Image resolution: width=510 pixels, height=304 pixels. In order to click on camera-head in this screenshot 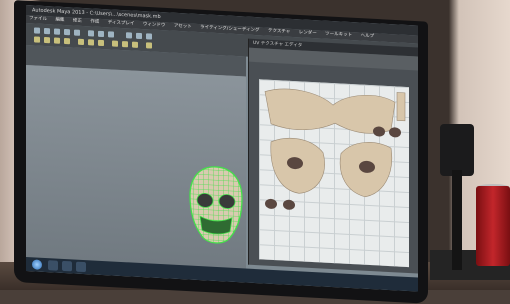, I will do `click(457, 150)`.